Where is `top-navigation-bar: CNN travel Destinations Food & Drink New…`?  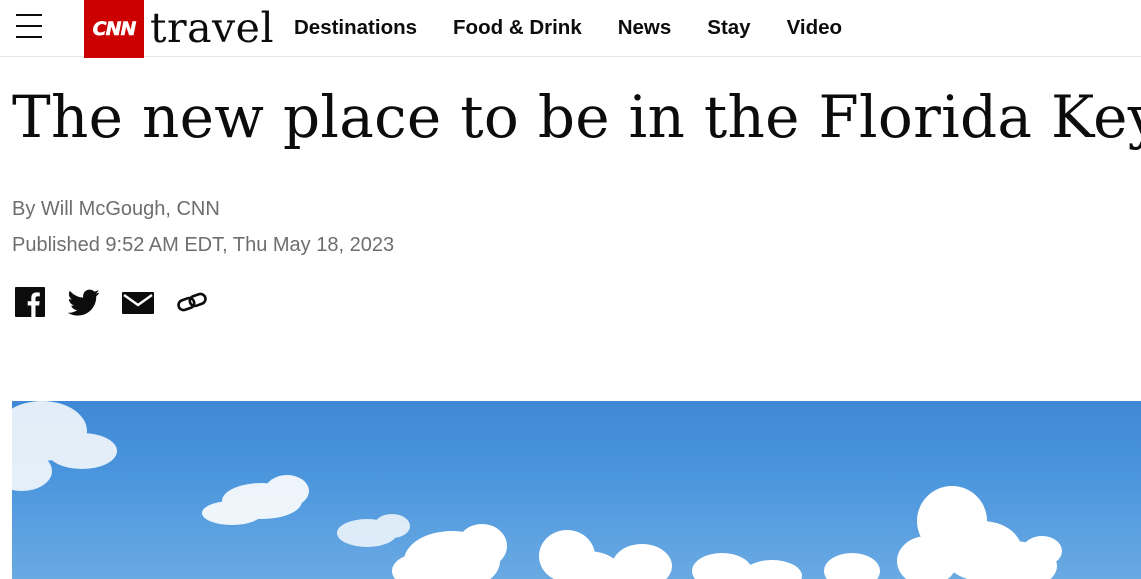 top-navigation-bar: CNN travel Destinations Food & Drink New… is located at coordinates (570, 29).